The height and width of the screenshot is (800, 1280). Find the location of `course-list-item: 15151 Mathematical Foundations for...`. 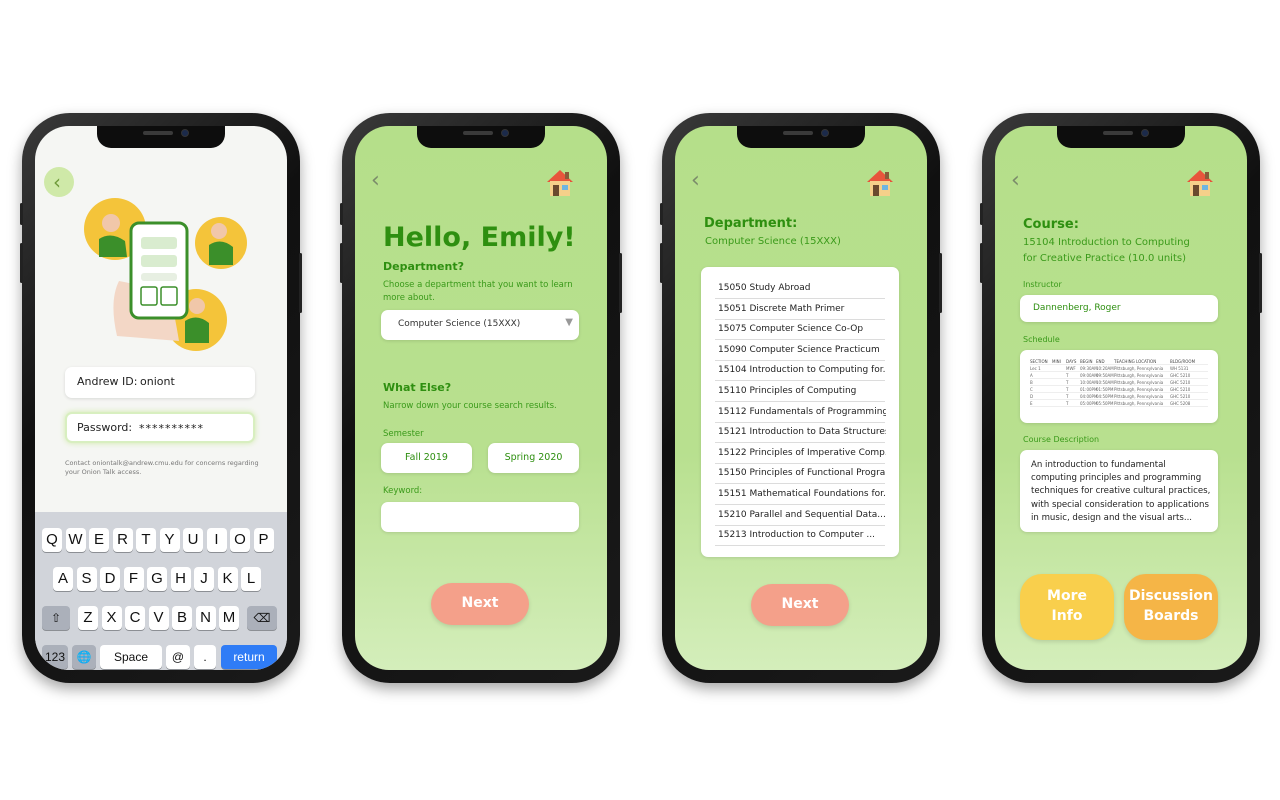

course-list-item: 15151 Mathematical Foundations for... is located at coordinates (800, 495).